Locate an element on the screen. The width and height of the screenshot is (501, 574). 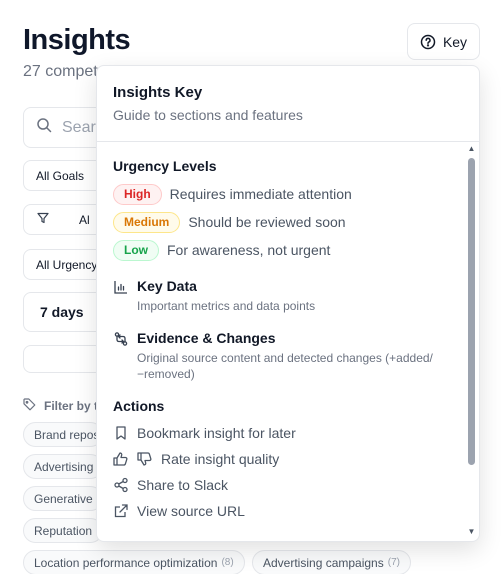
tag-label: Advertising is located at coordinates (64, 466).